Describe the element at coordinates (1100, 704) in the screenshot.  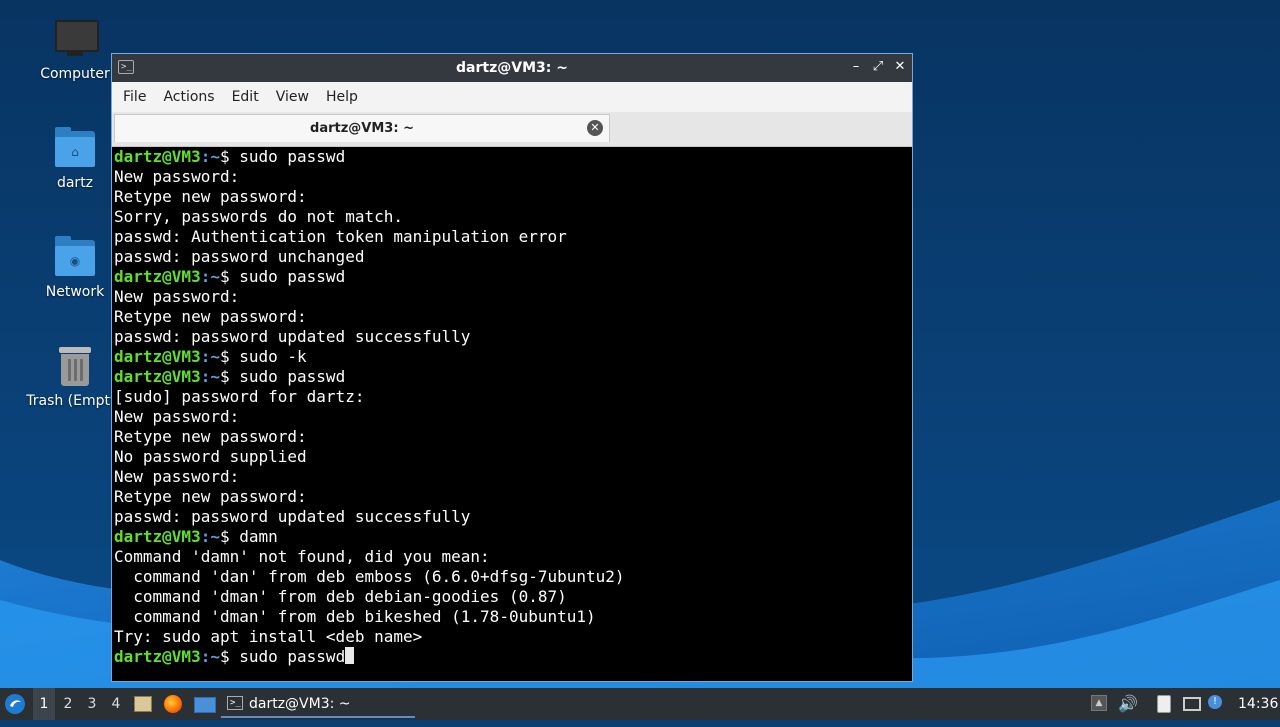
I see `tray-arrow-icon: ▲` at that location.